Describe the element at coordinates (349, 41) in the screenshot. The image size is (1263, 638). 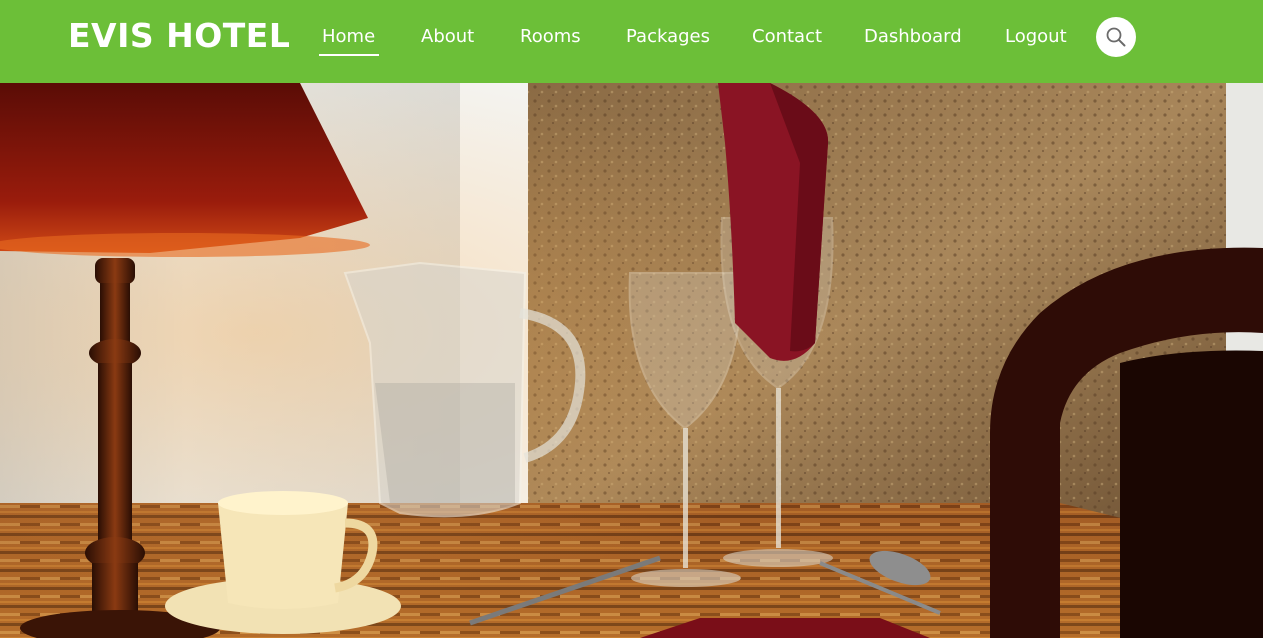
I see `nav-home: Home` at that location.